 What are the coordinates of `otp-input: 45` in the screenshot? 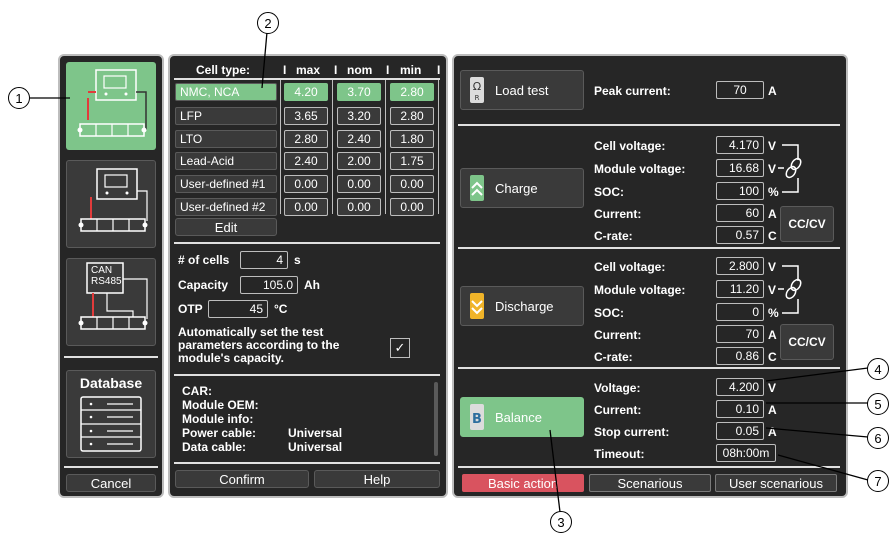 It's located at (238, 309).